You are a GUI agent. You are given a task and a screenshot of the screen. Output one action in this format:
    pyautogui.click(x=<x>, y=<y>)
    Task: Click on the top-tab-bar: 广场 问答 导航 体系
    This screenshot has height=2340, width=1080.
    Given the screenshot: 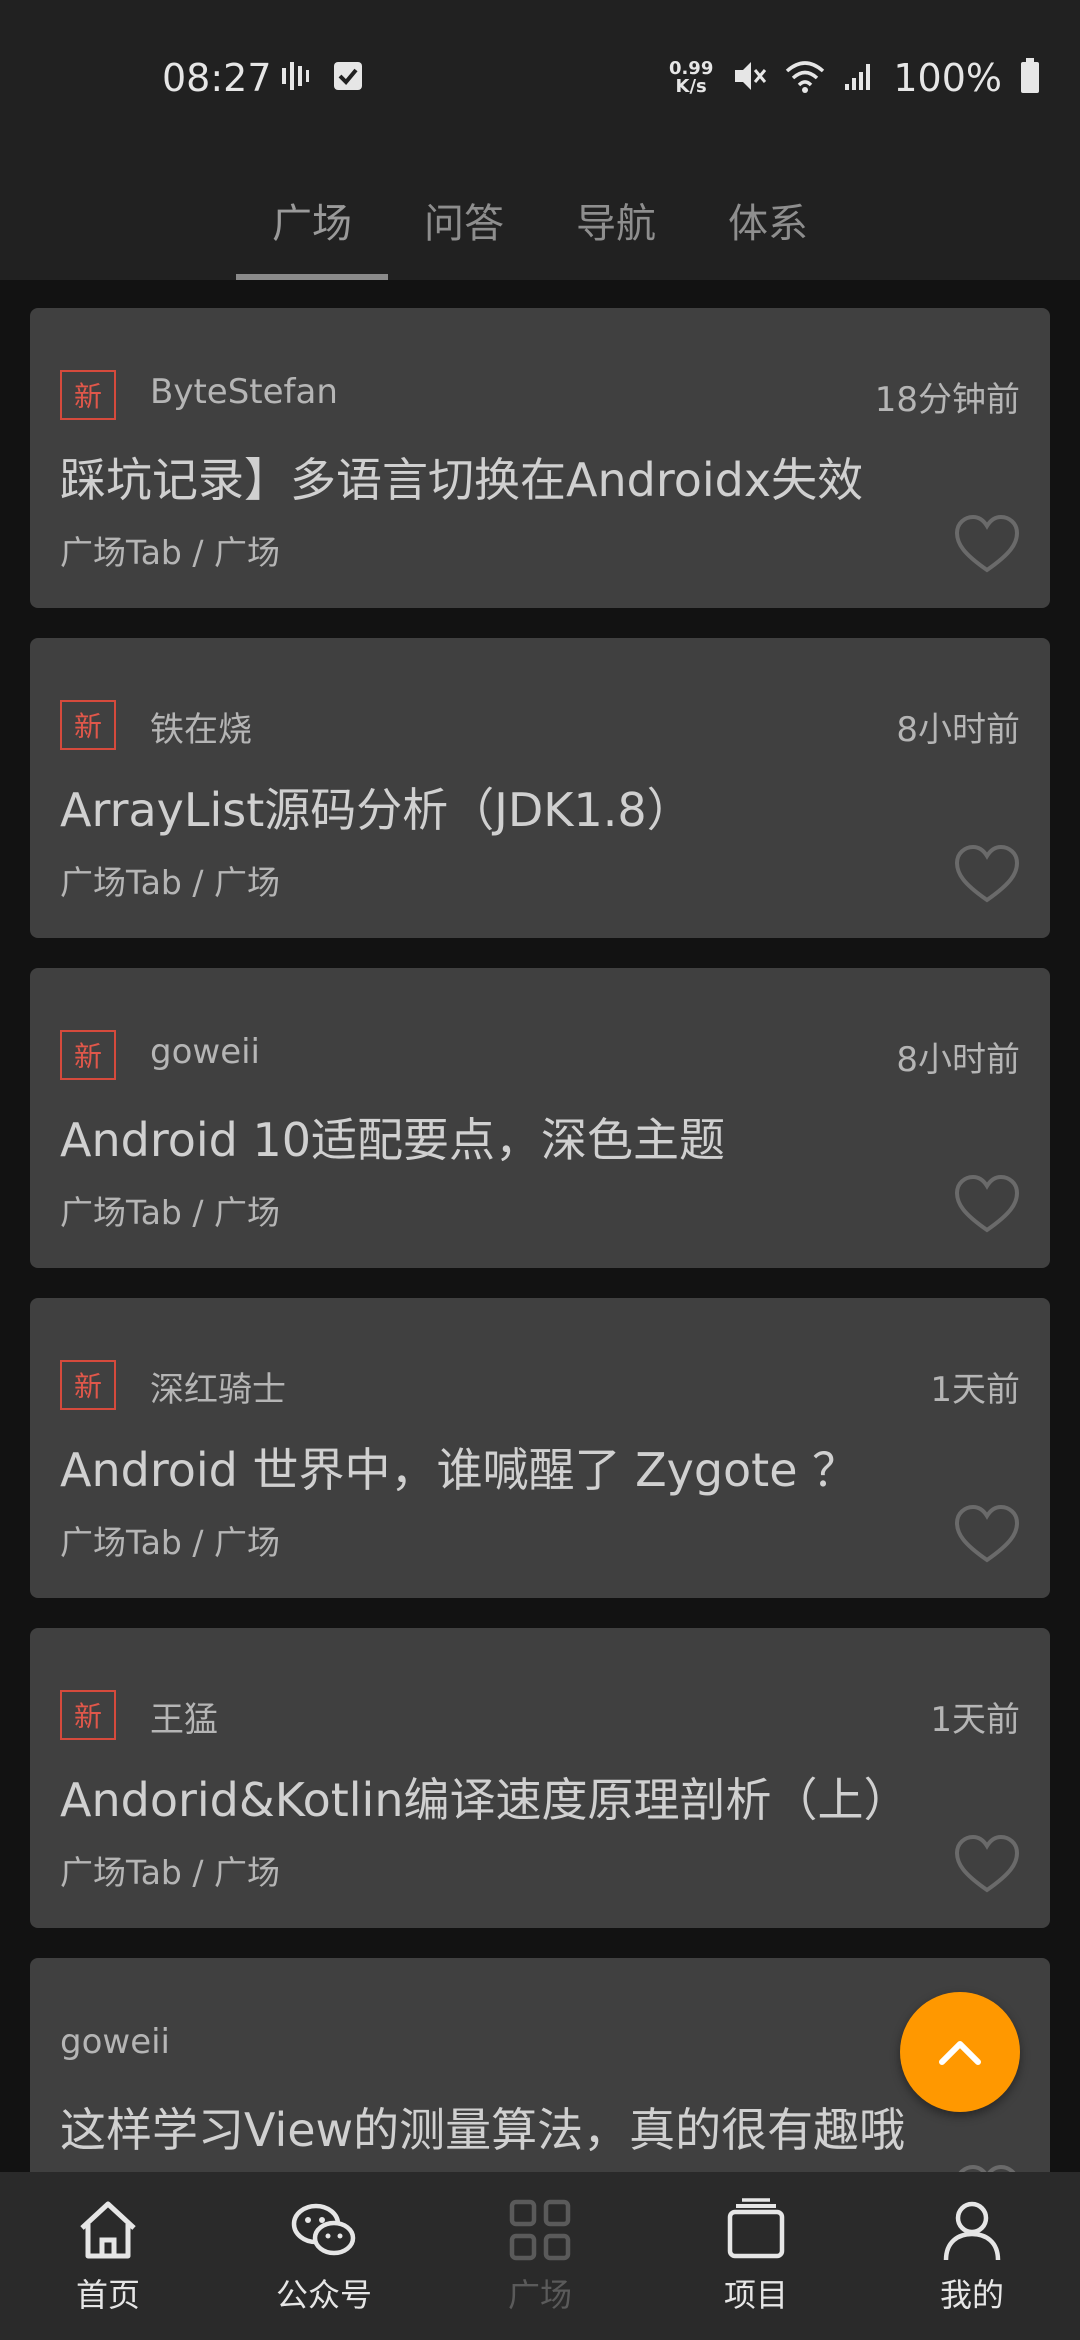 What is the action you would take?
    pyautogui.click(x=540, y=220)
    